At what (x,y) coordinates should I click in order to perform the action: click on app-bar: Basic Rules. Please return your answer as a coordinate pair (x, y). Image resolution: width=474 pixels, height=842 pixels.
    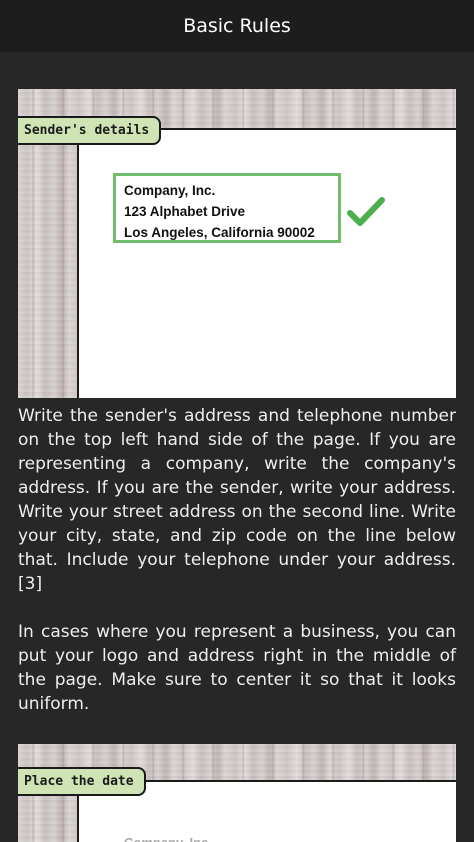
    Looking at the image, I should click on (237, 26).